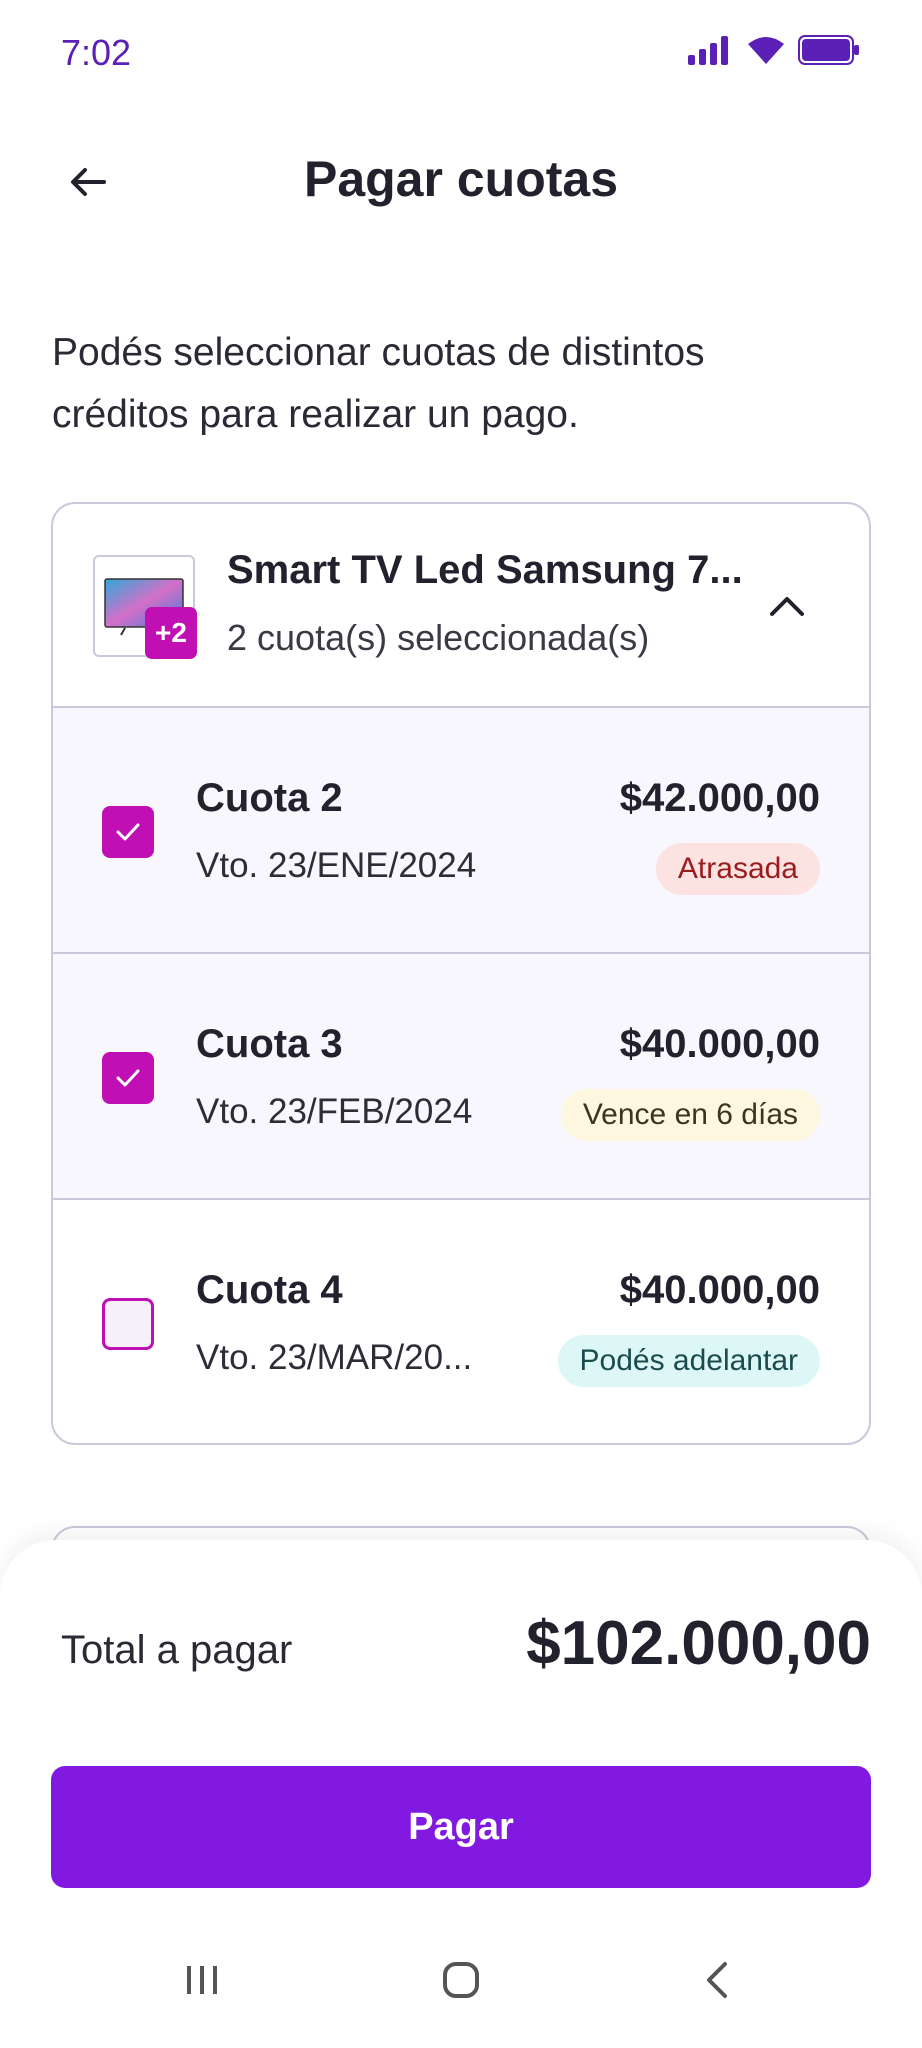 The width and height of the screenshot is (922, 2048). I want to click on nav-back-button, so click(717, 1980).